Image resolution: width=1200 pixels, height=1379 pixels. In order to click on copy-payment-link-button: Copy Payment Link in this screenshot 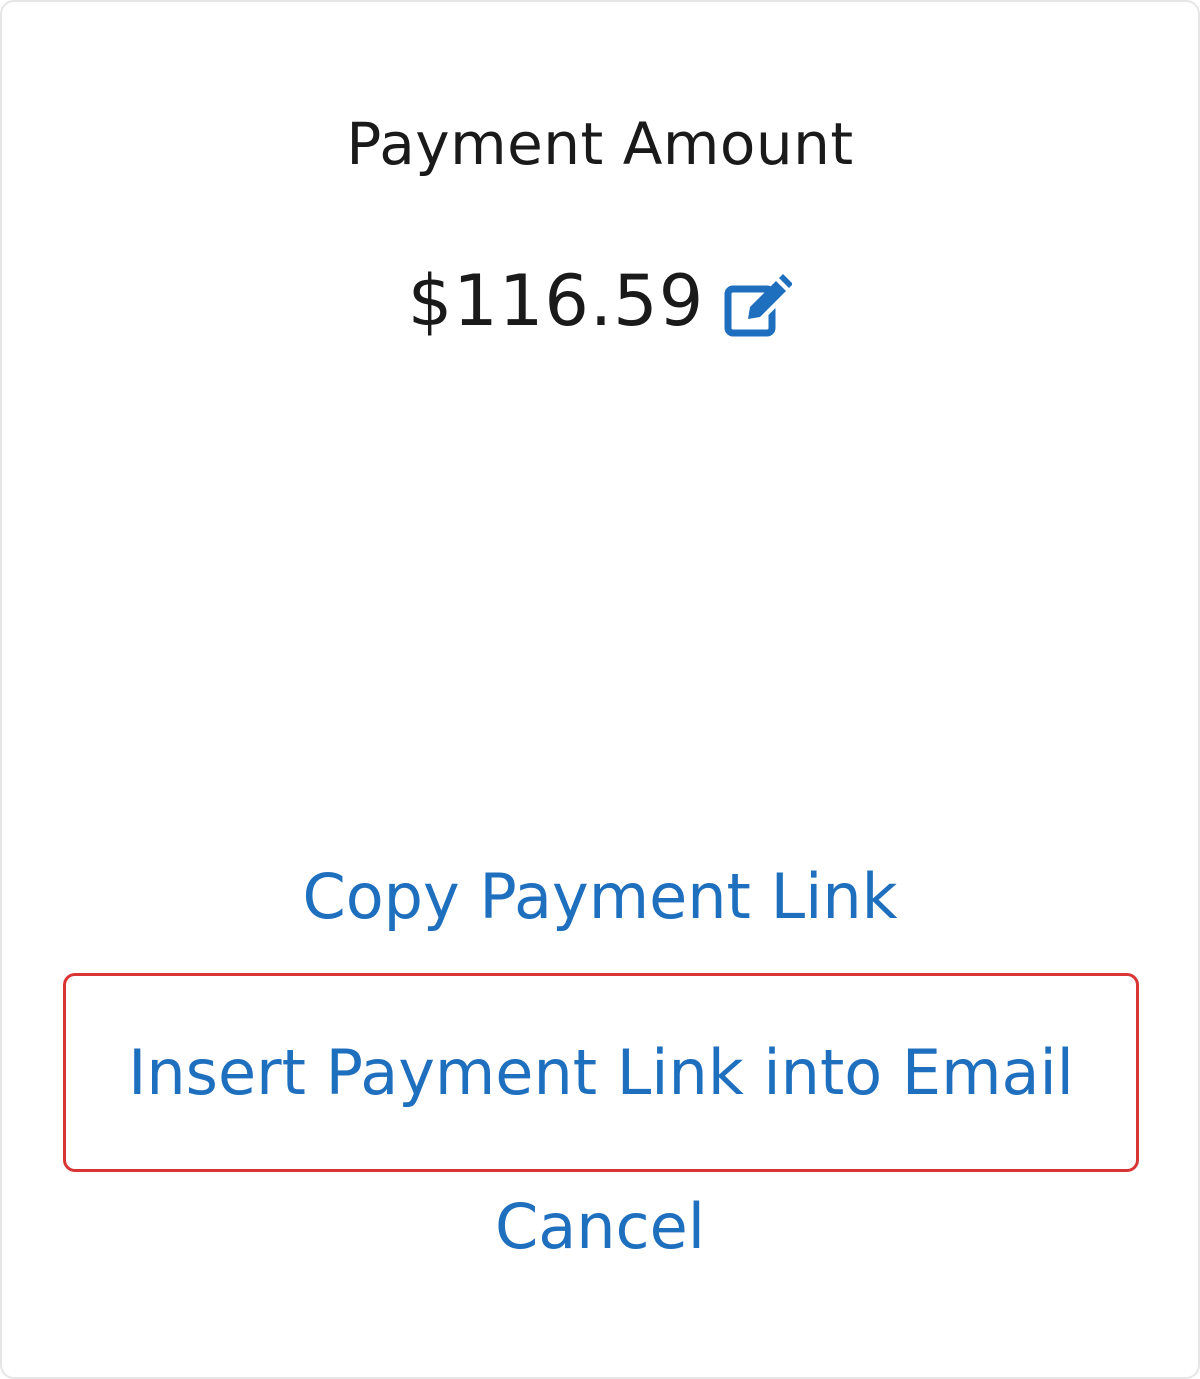, I will do `click(600, 896)`.